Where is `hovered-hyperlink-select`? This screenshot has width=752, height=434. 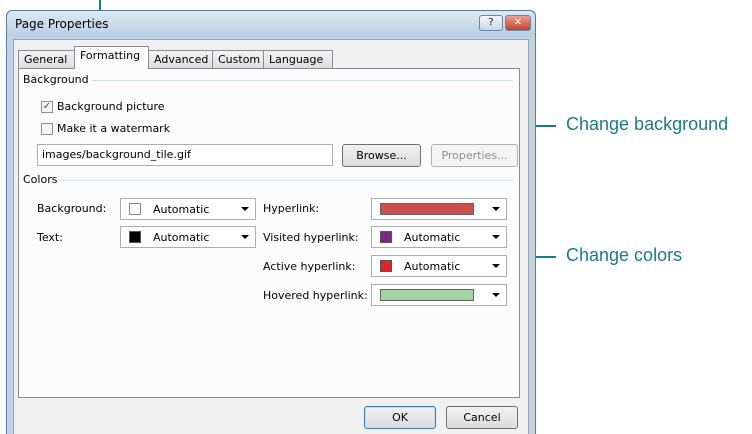 hovered-hyperlink-select is located at coordinates (439, 295).